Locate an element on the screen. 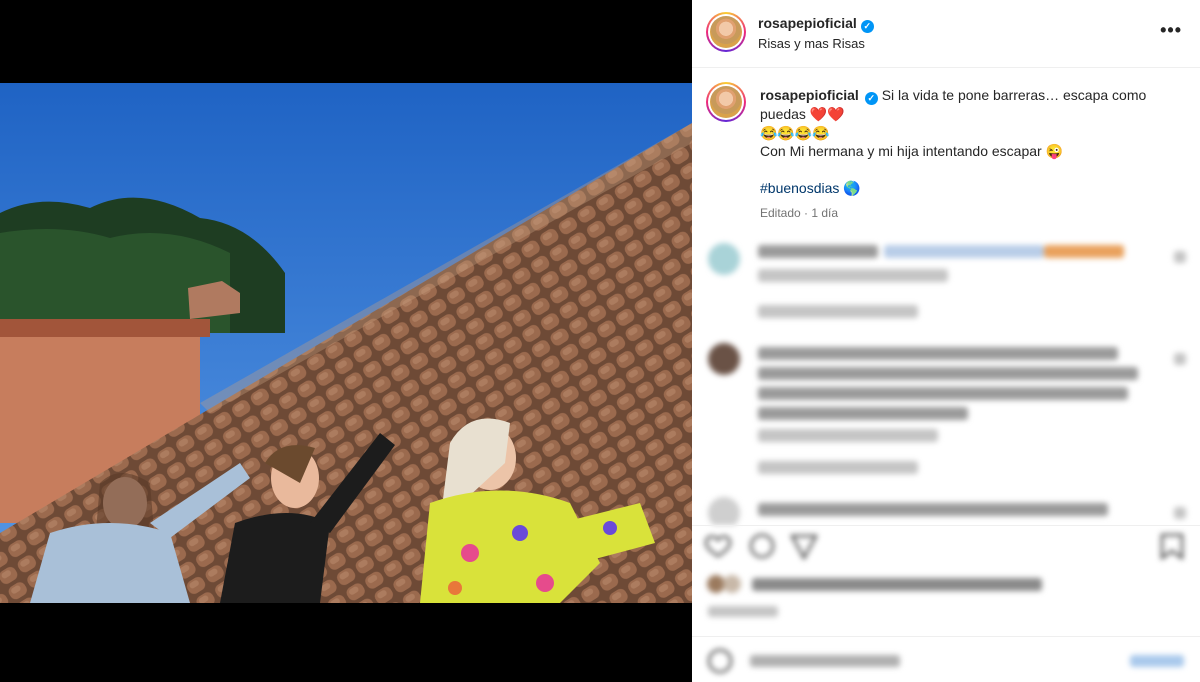 Image resolution: width=1200 pixels, height=682 pixels. caption-line-2: 😂😂😂😂 is located at coordinates (795, 132).